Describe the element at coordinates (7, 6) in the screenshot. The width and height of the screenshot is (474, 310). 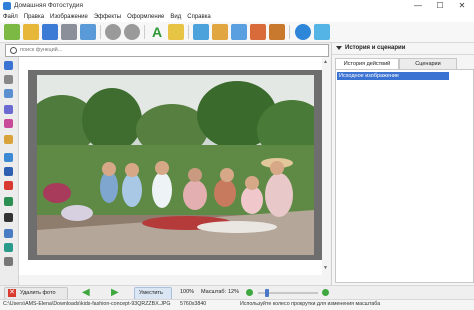
I see `app-icon` at that location.